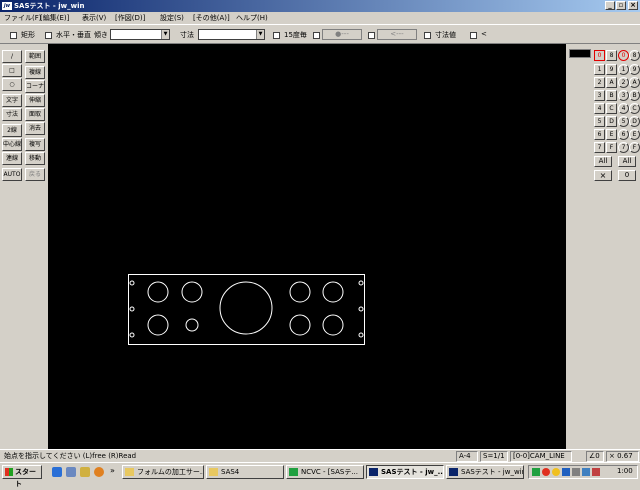  I want to click on layer-button: 6, so click(623, 134).